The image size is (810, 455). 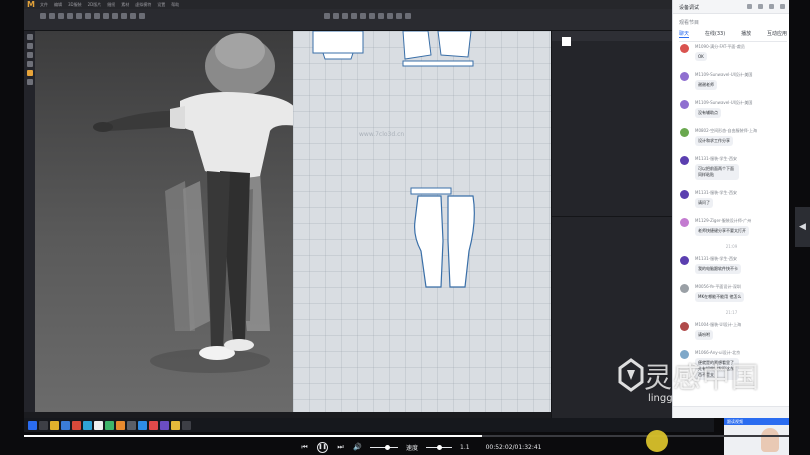 I want to click on tool-rotate-icon, so click(x=61, y=16).